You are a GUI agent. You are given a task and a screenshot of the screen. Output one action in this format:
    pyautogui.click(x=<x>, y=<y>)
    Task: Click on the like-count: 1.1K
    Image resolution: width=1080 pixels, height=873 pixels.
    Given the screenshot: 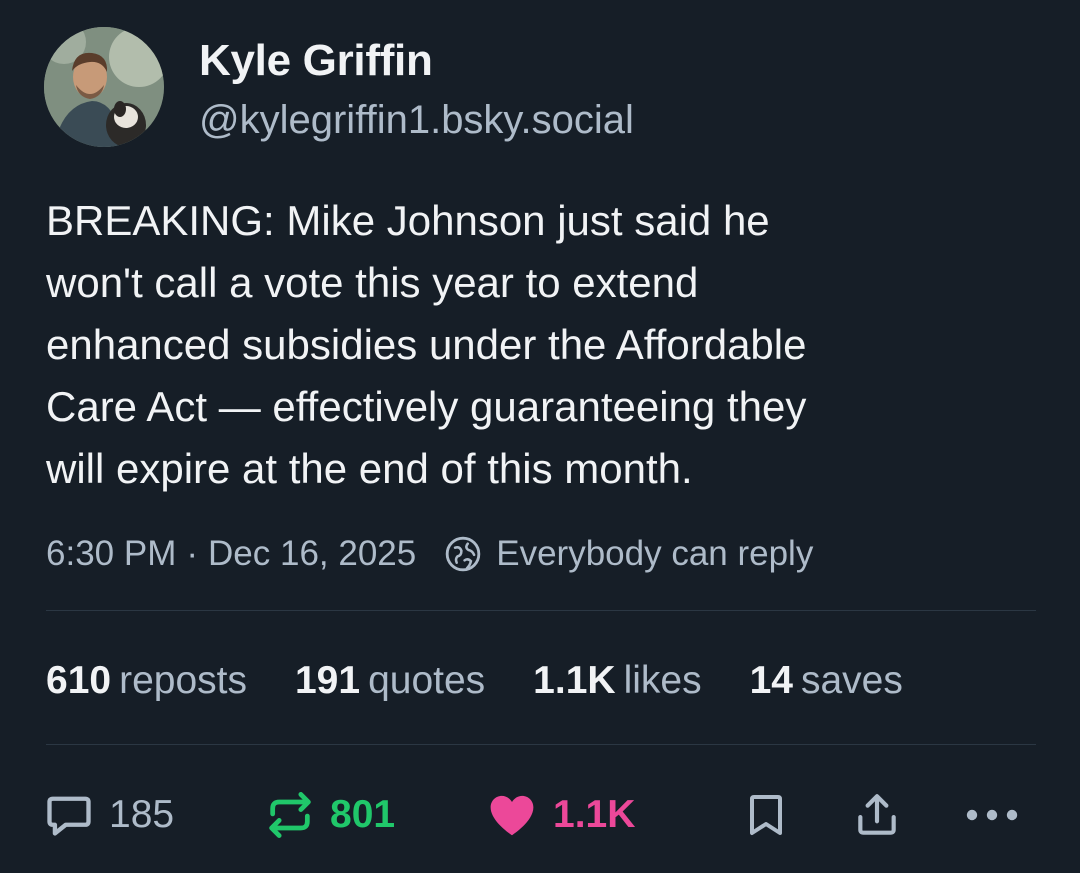 What is the action you would take?
    pyautogui.click(x=594, y=814)
    